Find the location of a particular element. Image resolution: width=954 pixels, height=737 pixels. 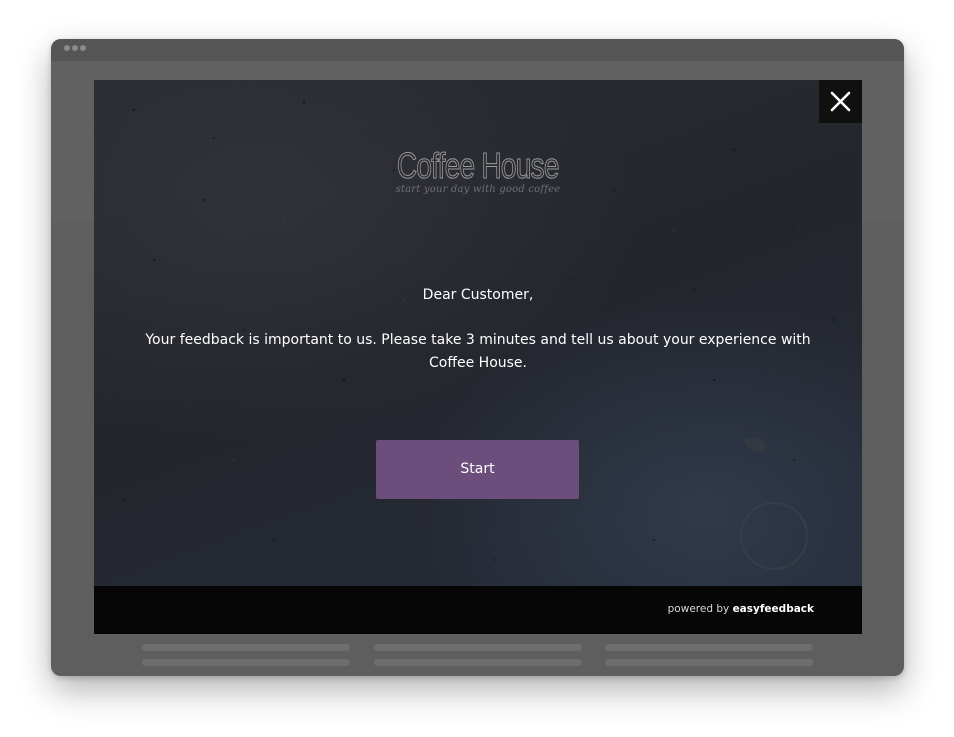

powered-by: powered by easyfeedback is located at coordinates (741, 609).